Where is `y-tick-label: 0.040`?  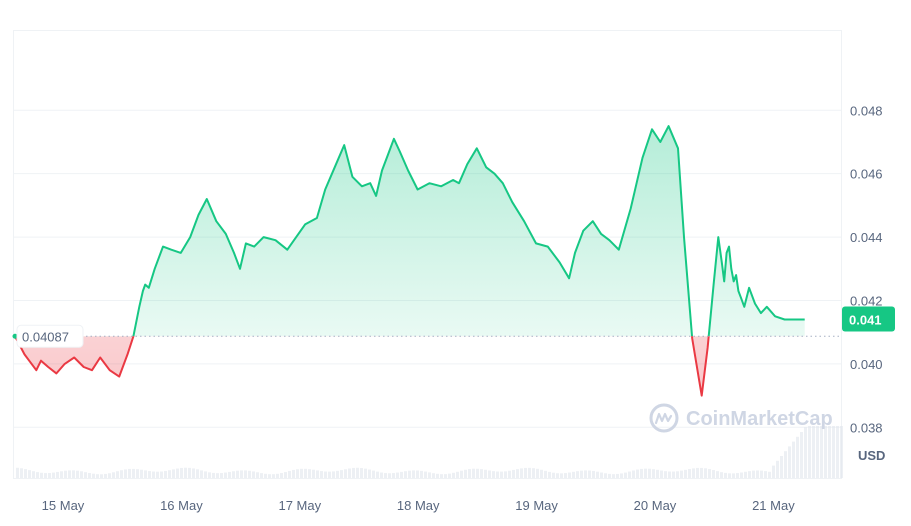 y-tick-label: 0.040 is located at coordinates (866, 364).